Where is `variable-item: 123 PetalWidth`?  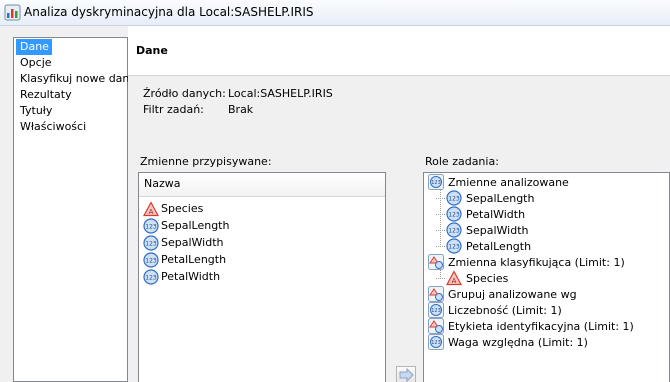
variable-item: 123 PetalWidth is located at coordinates (262, 276).